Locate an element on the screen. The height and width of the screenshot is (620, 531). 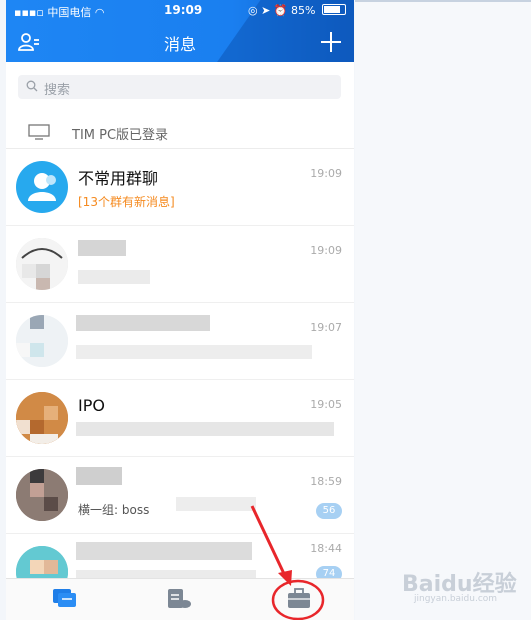
highlight-circle is located at coordinates (298, 599).